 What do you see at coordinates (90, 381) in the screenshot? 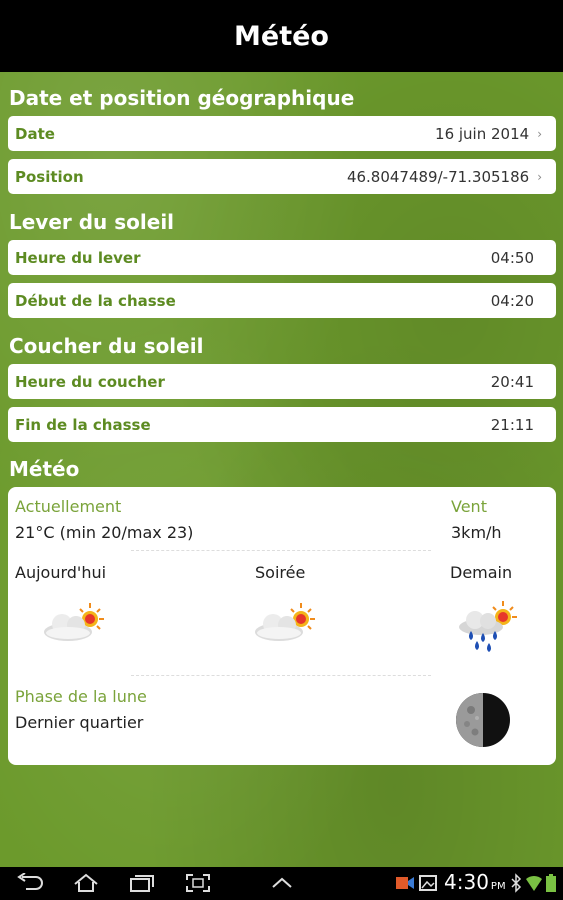
I see `sunset-label: Heure du coucher` at bounding box center [90, 381].